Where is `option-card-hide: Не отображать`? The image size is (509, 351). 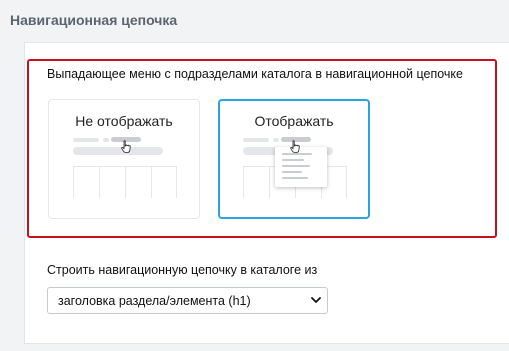 option-card-hide: Не отображать is located at coordinates (124, 159).